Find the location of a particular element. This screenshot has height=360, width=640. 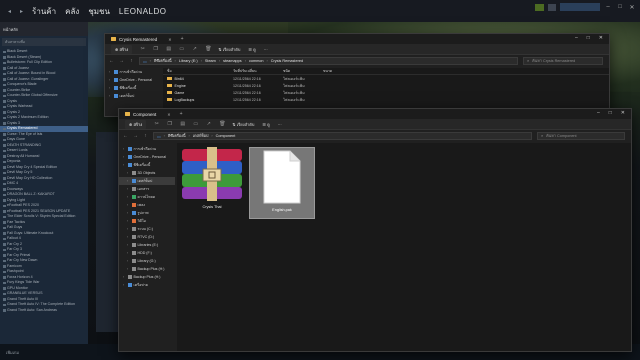

sidebar-home: หน้าหลัก is located at coordinates (44, 29).